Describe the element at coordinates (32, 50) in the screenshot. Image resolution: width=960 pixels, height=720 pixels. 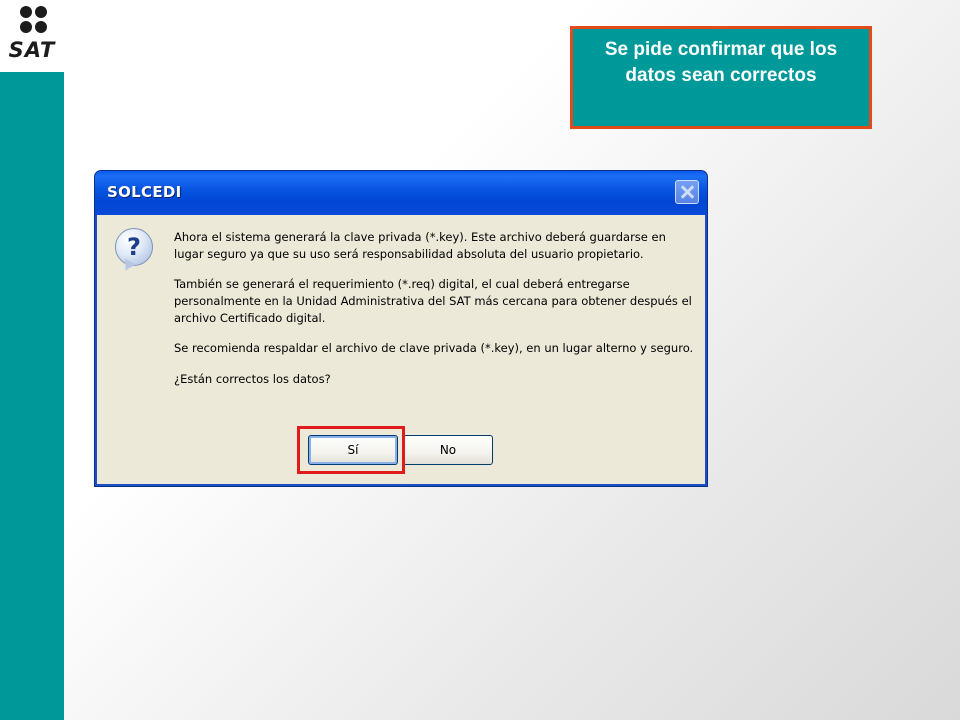
I see `sat-logo-text: SAT` at that location.